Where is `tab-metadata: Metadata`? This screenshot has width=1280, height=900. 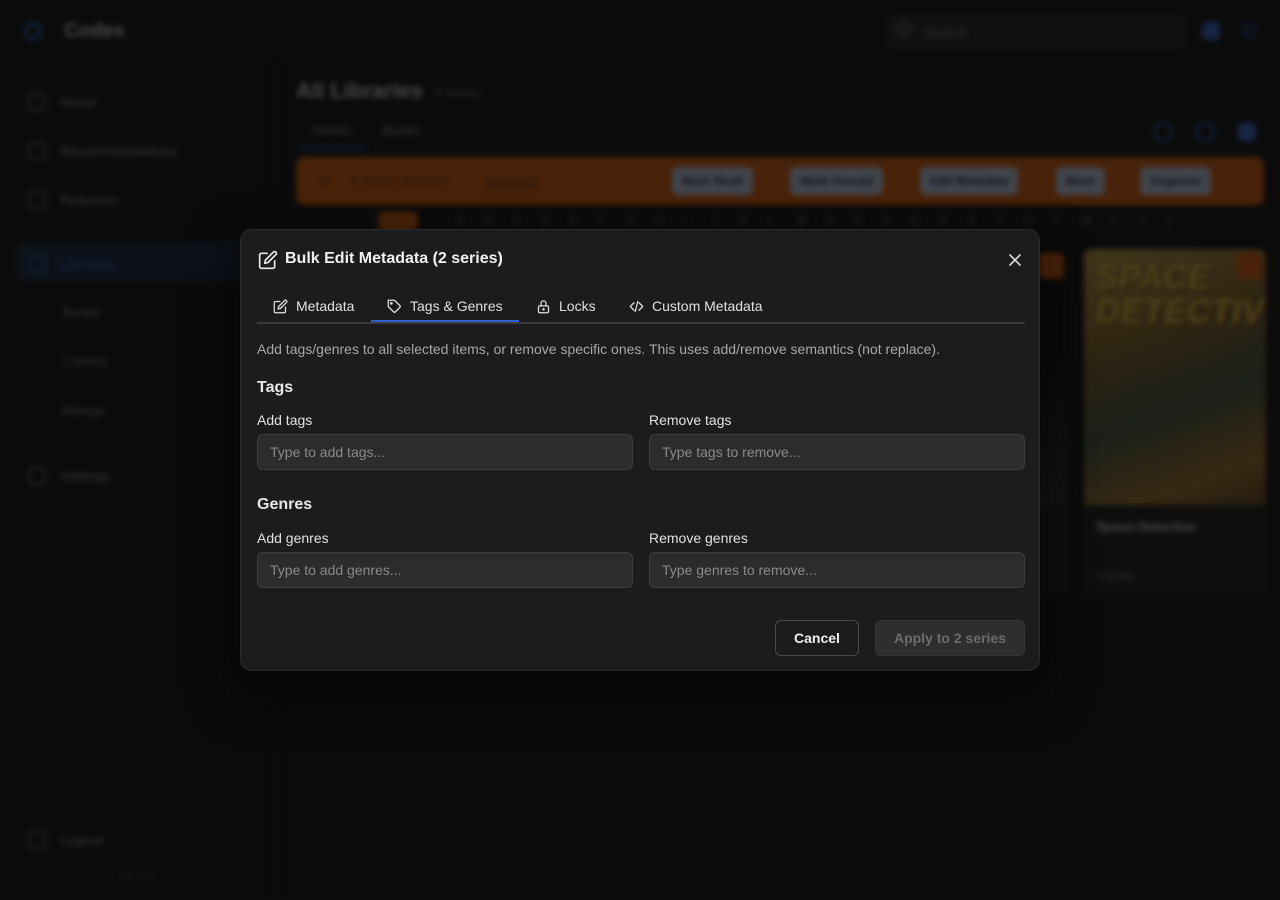 tab-metadata: Metadata is located at coordinates (313, 306).